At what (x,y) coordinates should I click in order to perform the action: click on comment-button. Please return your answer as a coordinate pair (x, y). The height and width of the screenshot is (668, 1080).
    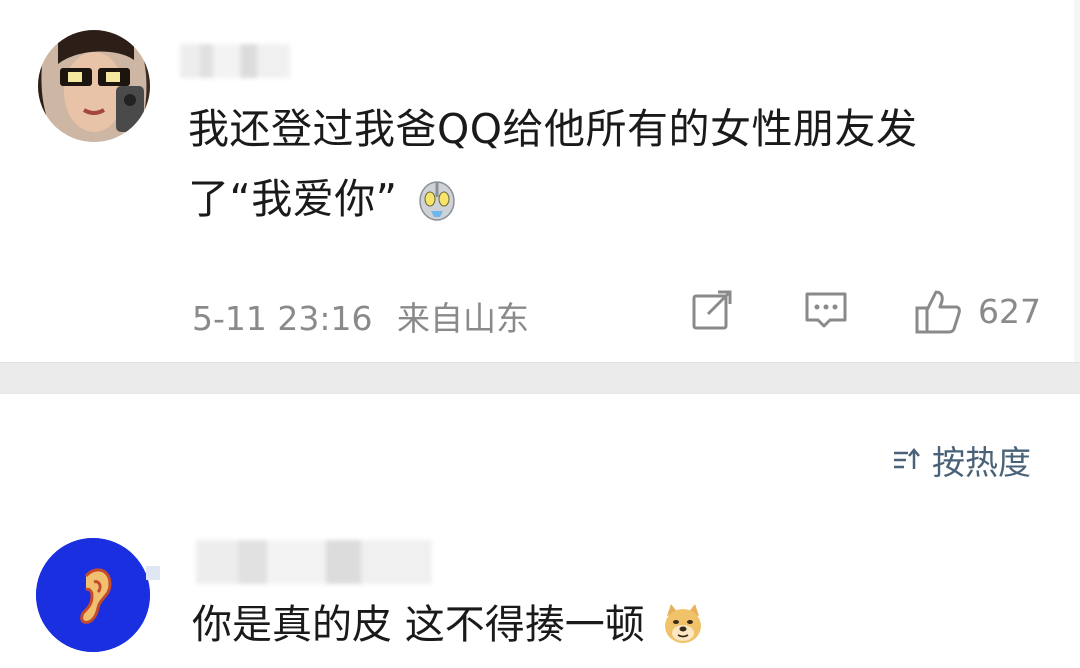
    Looking at the image, I should click on (826, 312).